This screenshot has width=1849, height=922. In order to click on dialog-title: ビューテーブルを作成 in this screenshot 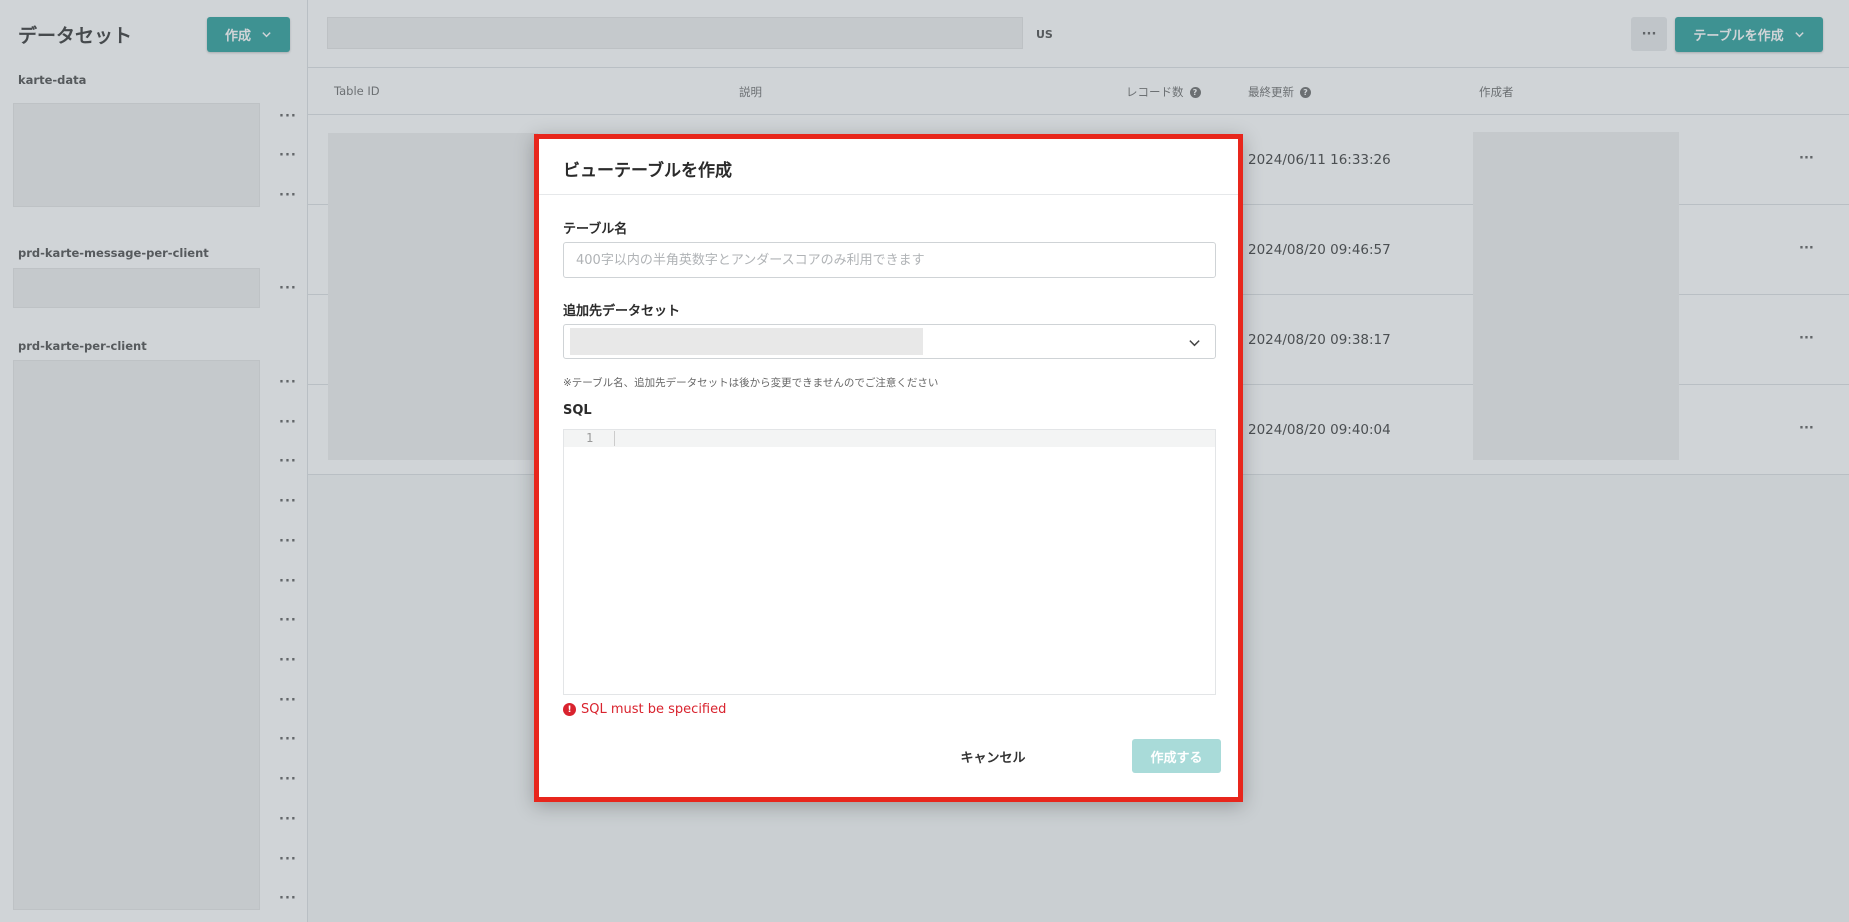, I will do `click(647, 171)`.